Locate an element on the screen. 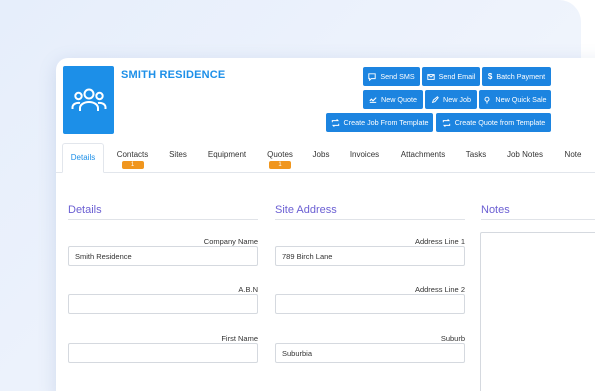 This screenshot has height=391, width=595. new-quote-button: New Quote is located at coordinates (393, 99).